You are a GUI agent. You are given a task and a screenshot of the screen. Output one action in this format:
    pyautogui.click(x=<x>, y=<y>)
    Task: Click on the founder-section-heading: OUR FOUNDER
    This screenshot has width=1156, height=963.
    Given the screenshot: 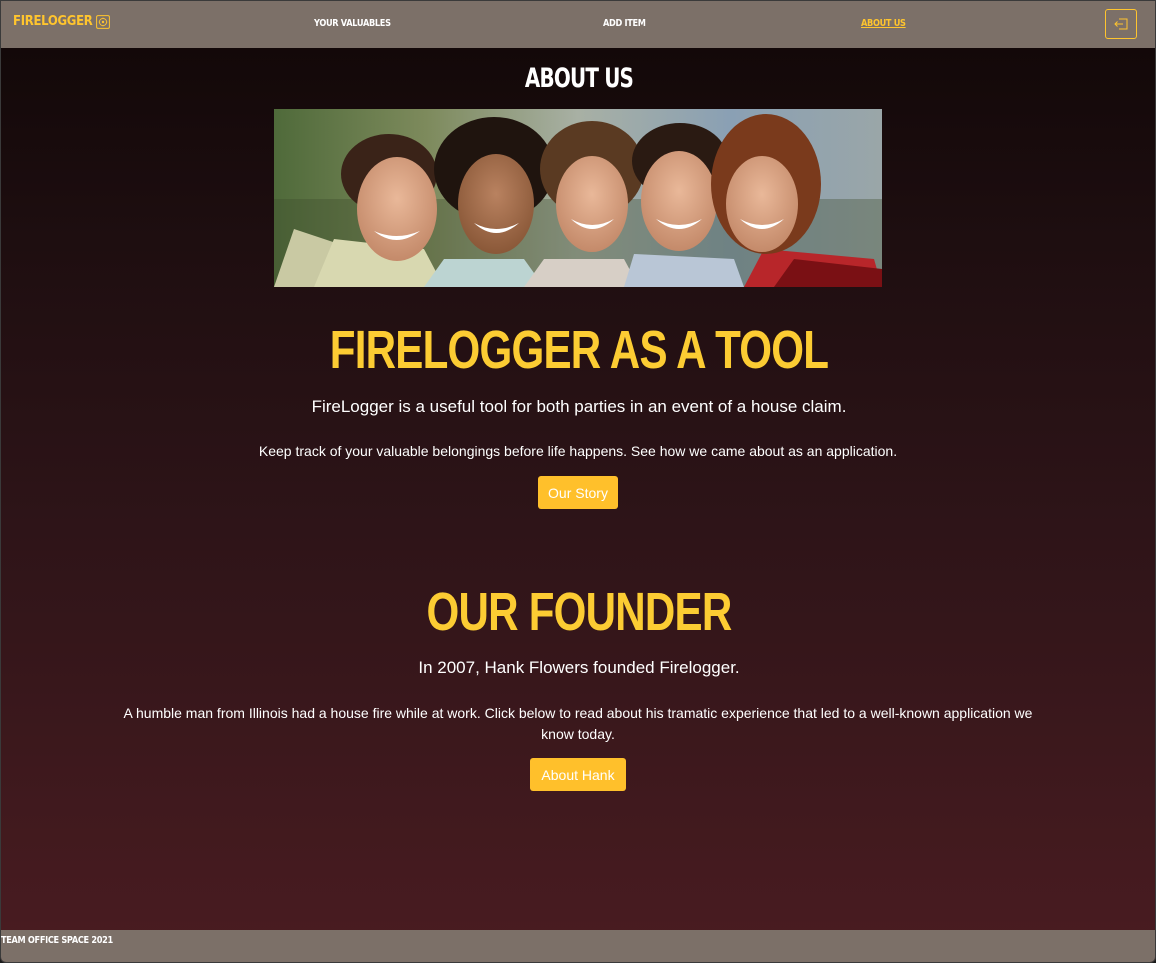 What is the action you would take?
    pyautogui.click(x=579, y=612)
    